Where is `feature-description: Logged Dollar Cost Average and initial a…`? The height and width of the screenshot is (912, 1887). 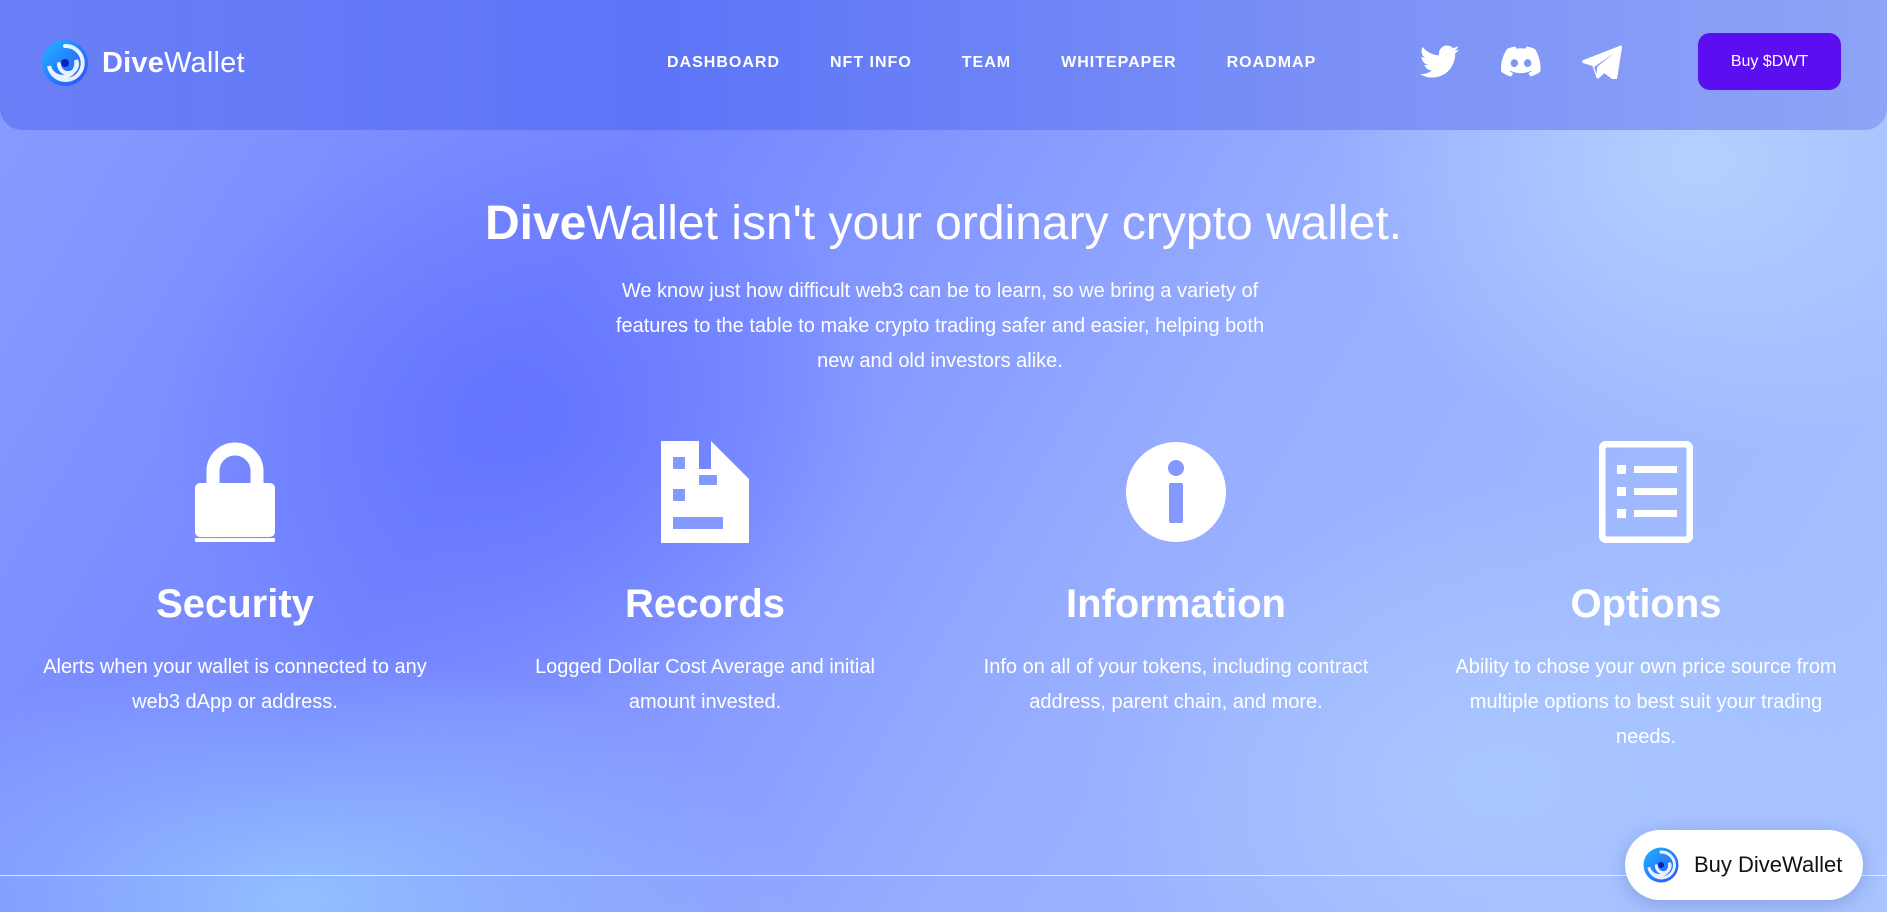
feature-description: Logged Dollar Cost Average and initial a… is located at coordinates (705, 684).